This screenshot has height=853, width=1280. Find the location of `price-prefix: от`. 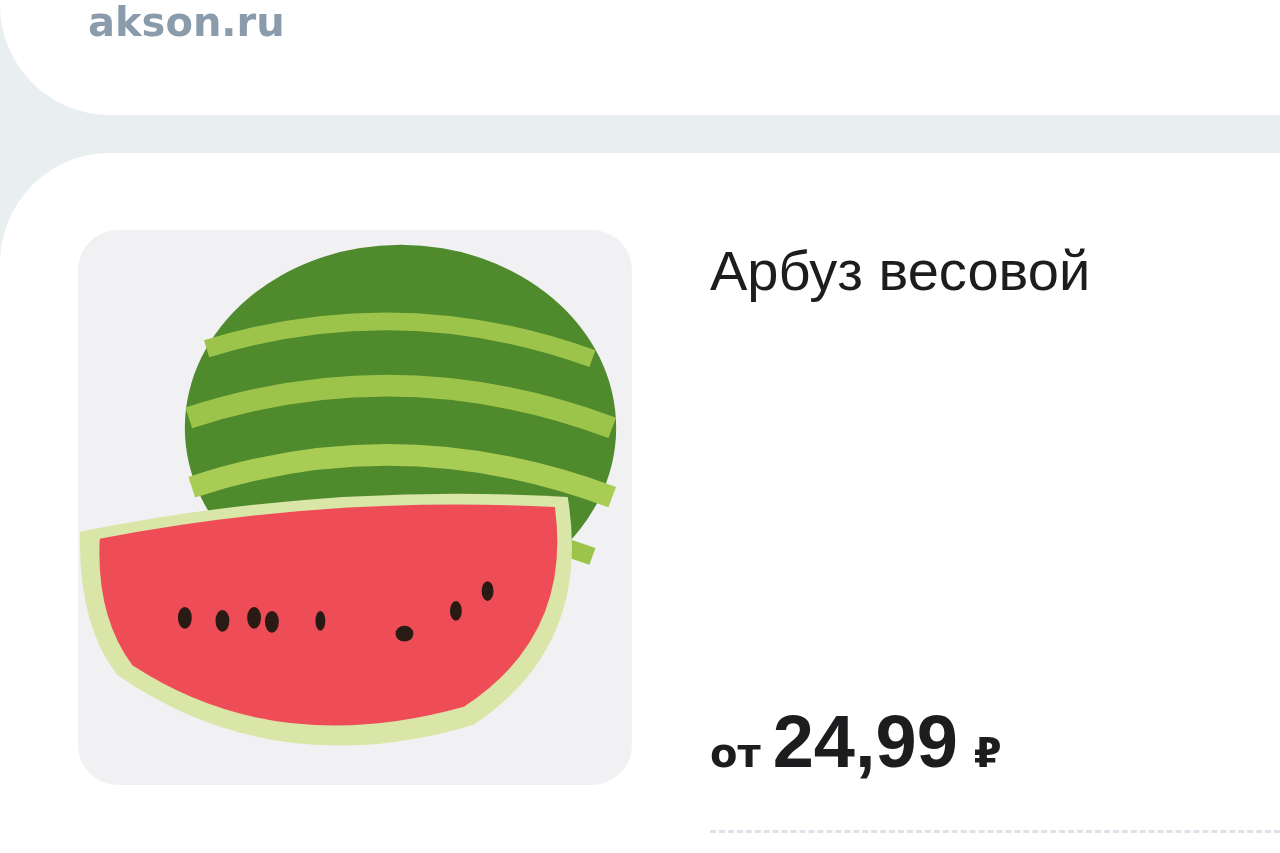

price-prefix: от is located at coordinates (735, 753).